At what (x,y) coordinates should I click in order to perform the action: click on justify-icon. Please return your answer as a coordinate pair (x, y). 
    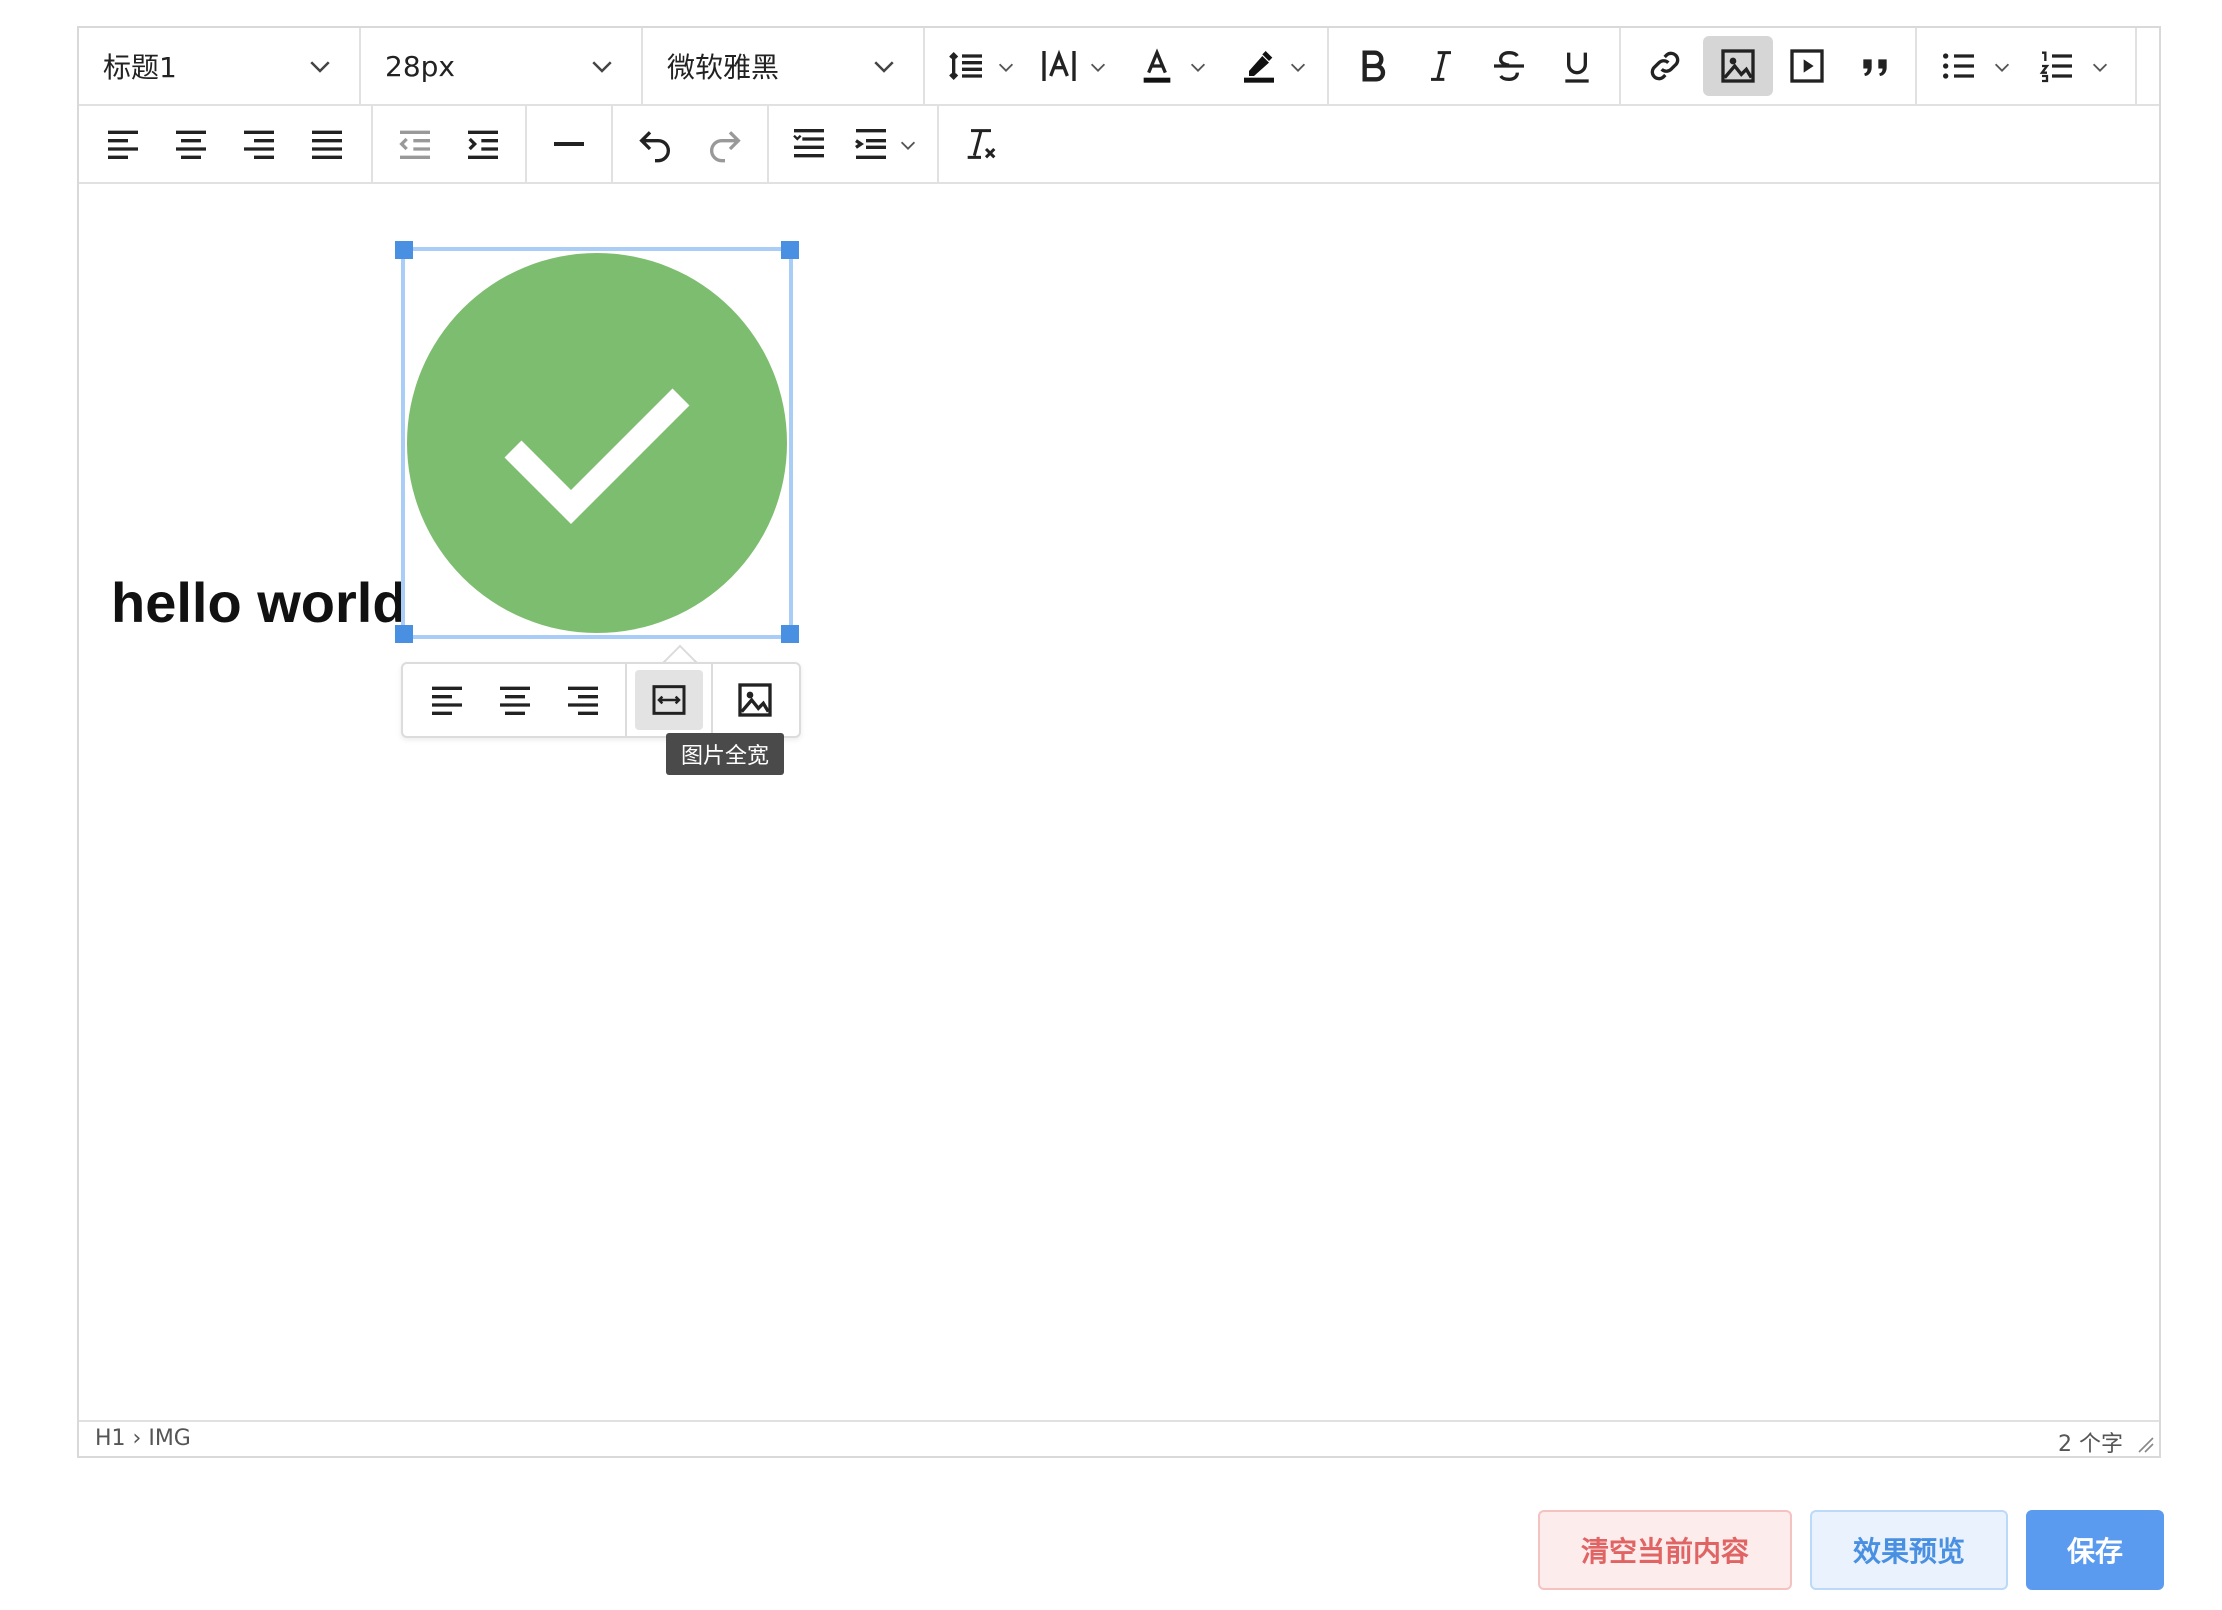
    Looking at the image, I should click on (327, 144).